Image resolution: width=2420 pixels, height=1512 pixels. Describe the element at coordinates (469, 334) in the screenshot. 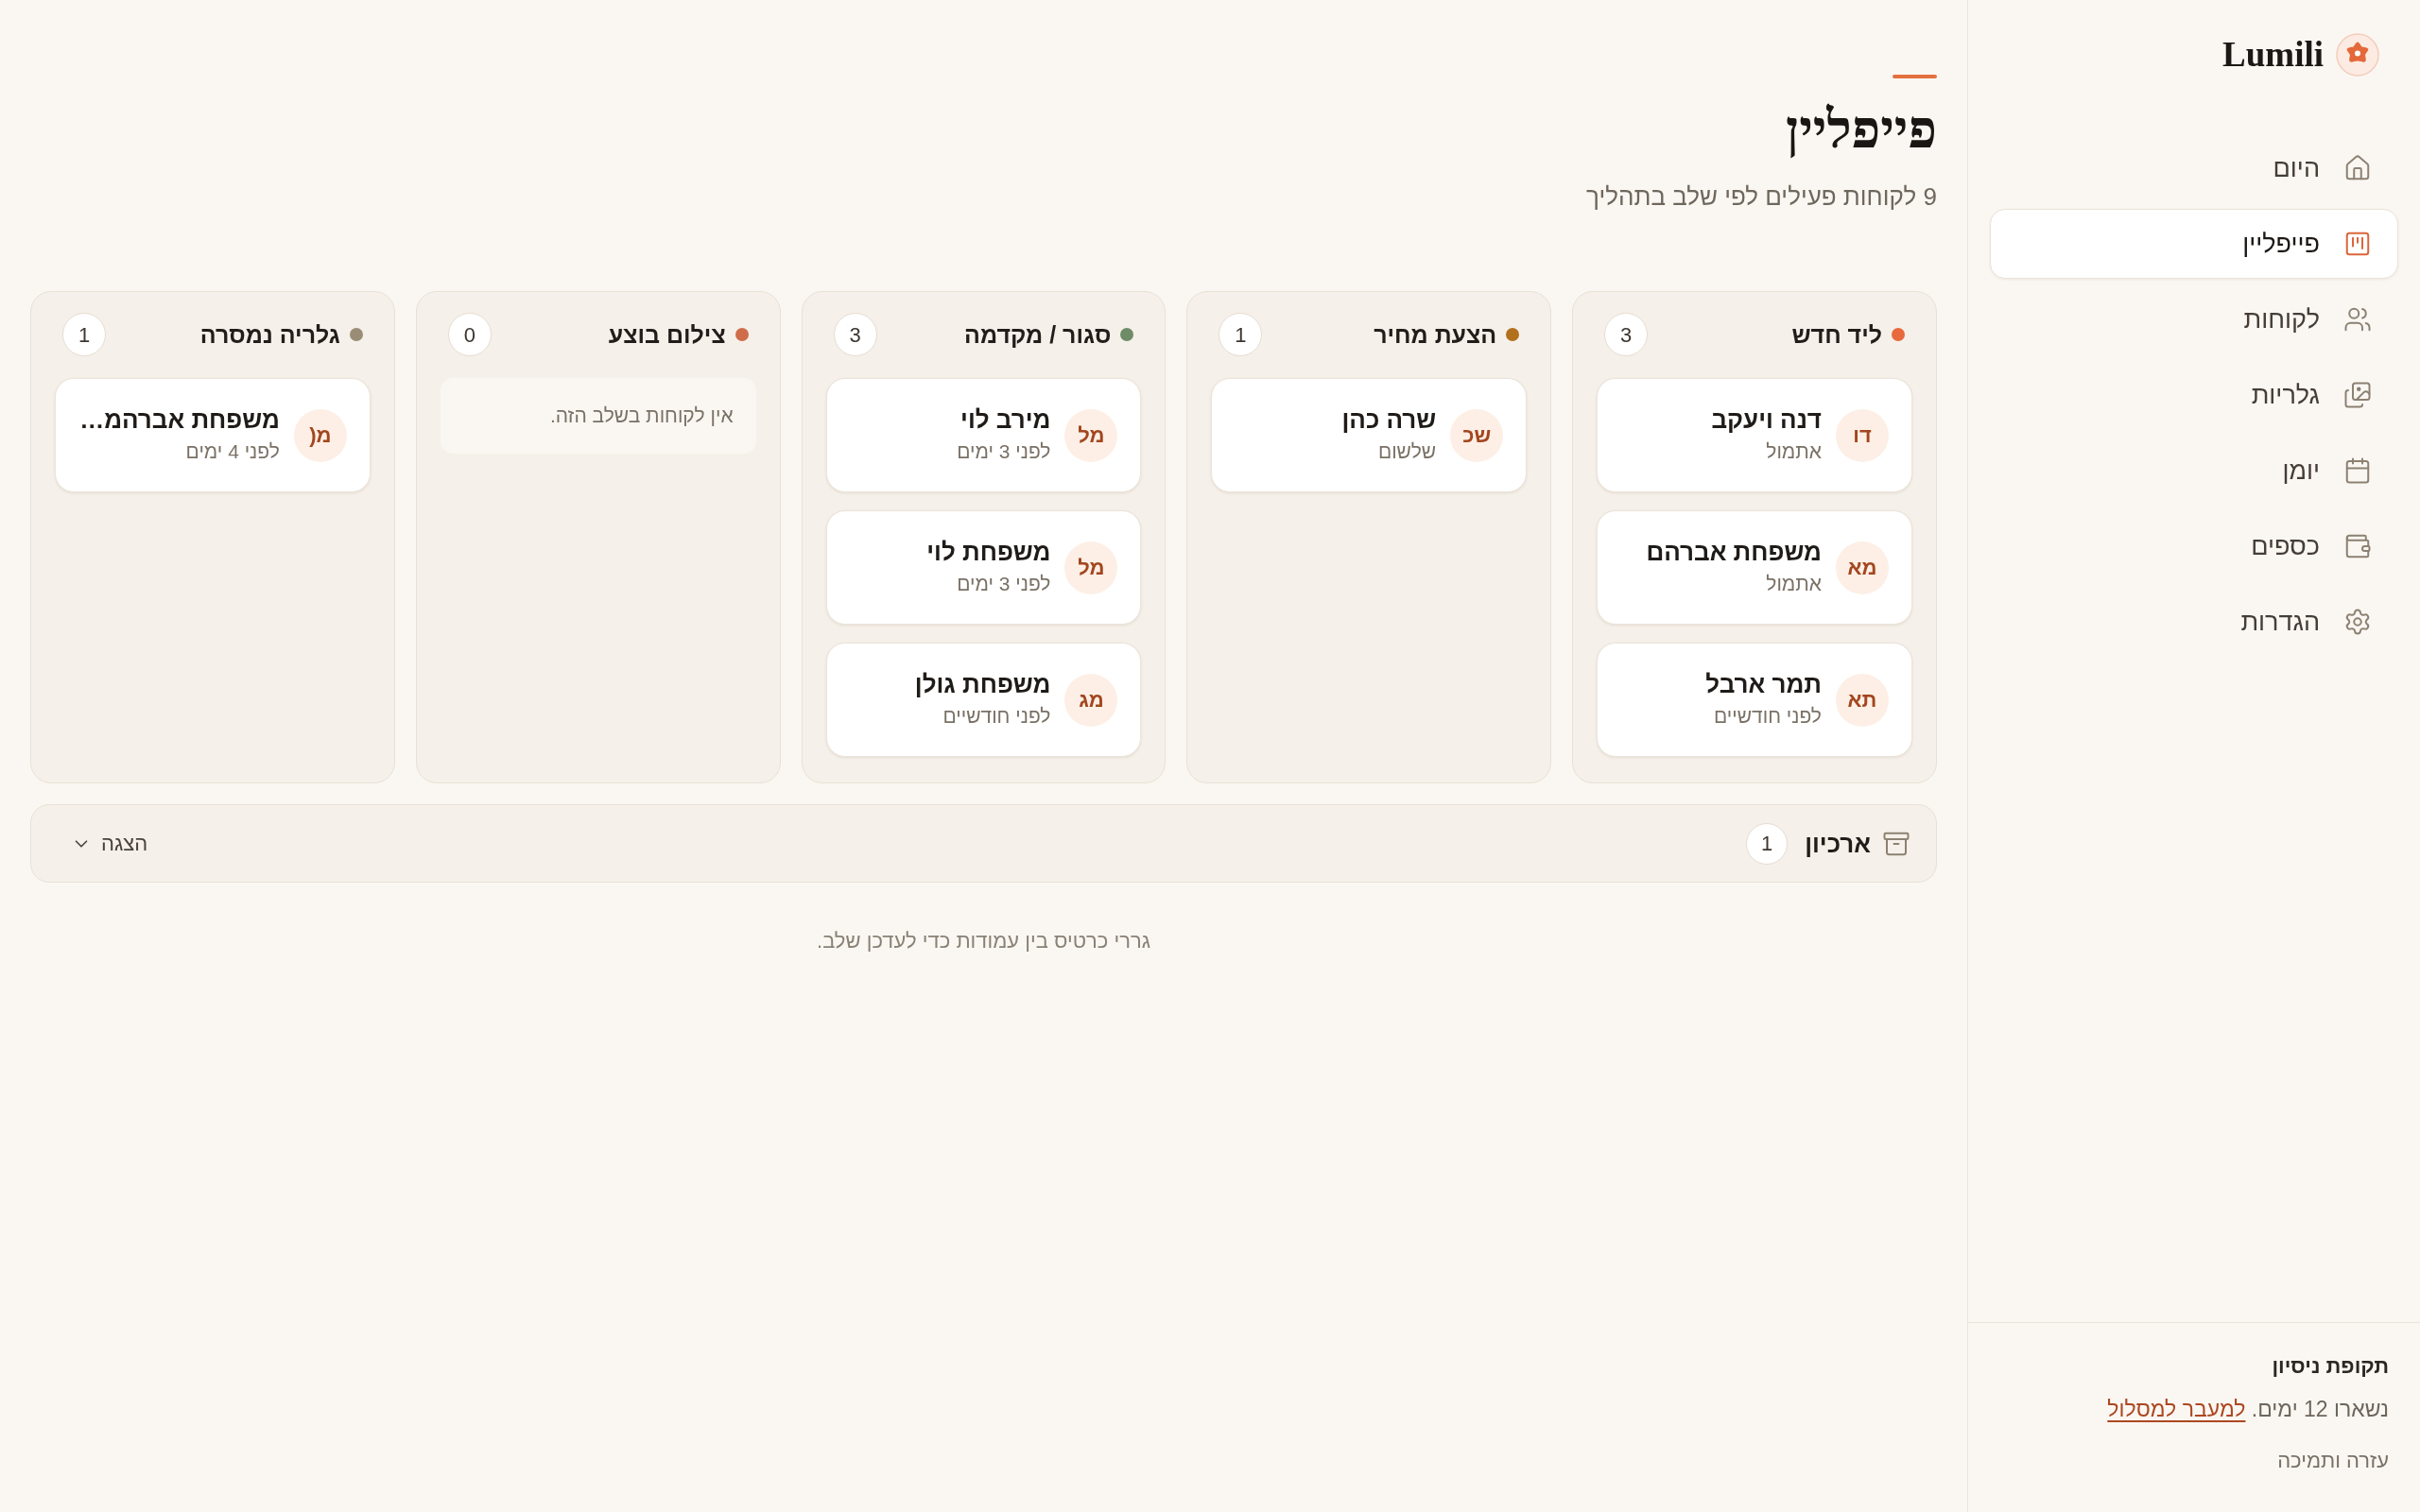

I see `stage-count: 0` at that location.